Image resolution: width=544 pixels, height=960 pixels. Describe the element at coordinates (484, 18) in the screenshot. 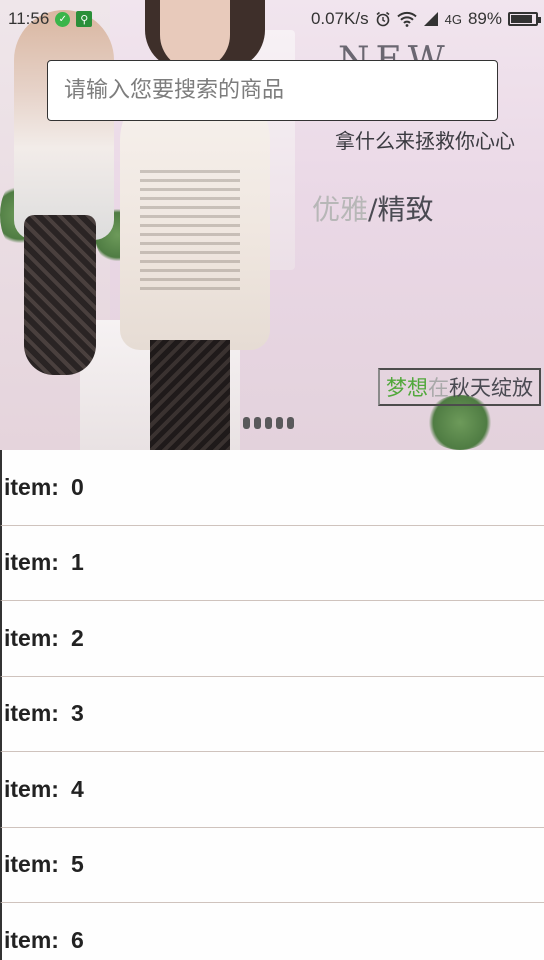

I see `battery-percentage: 89%` at that location.